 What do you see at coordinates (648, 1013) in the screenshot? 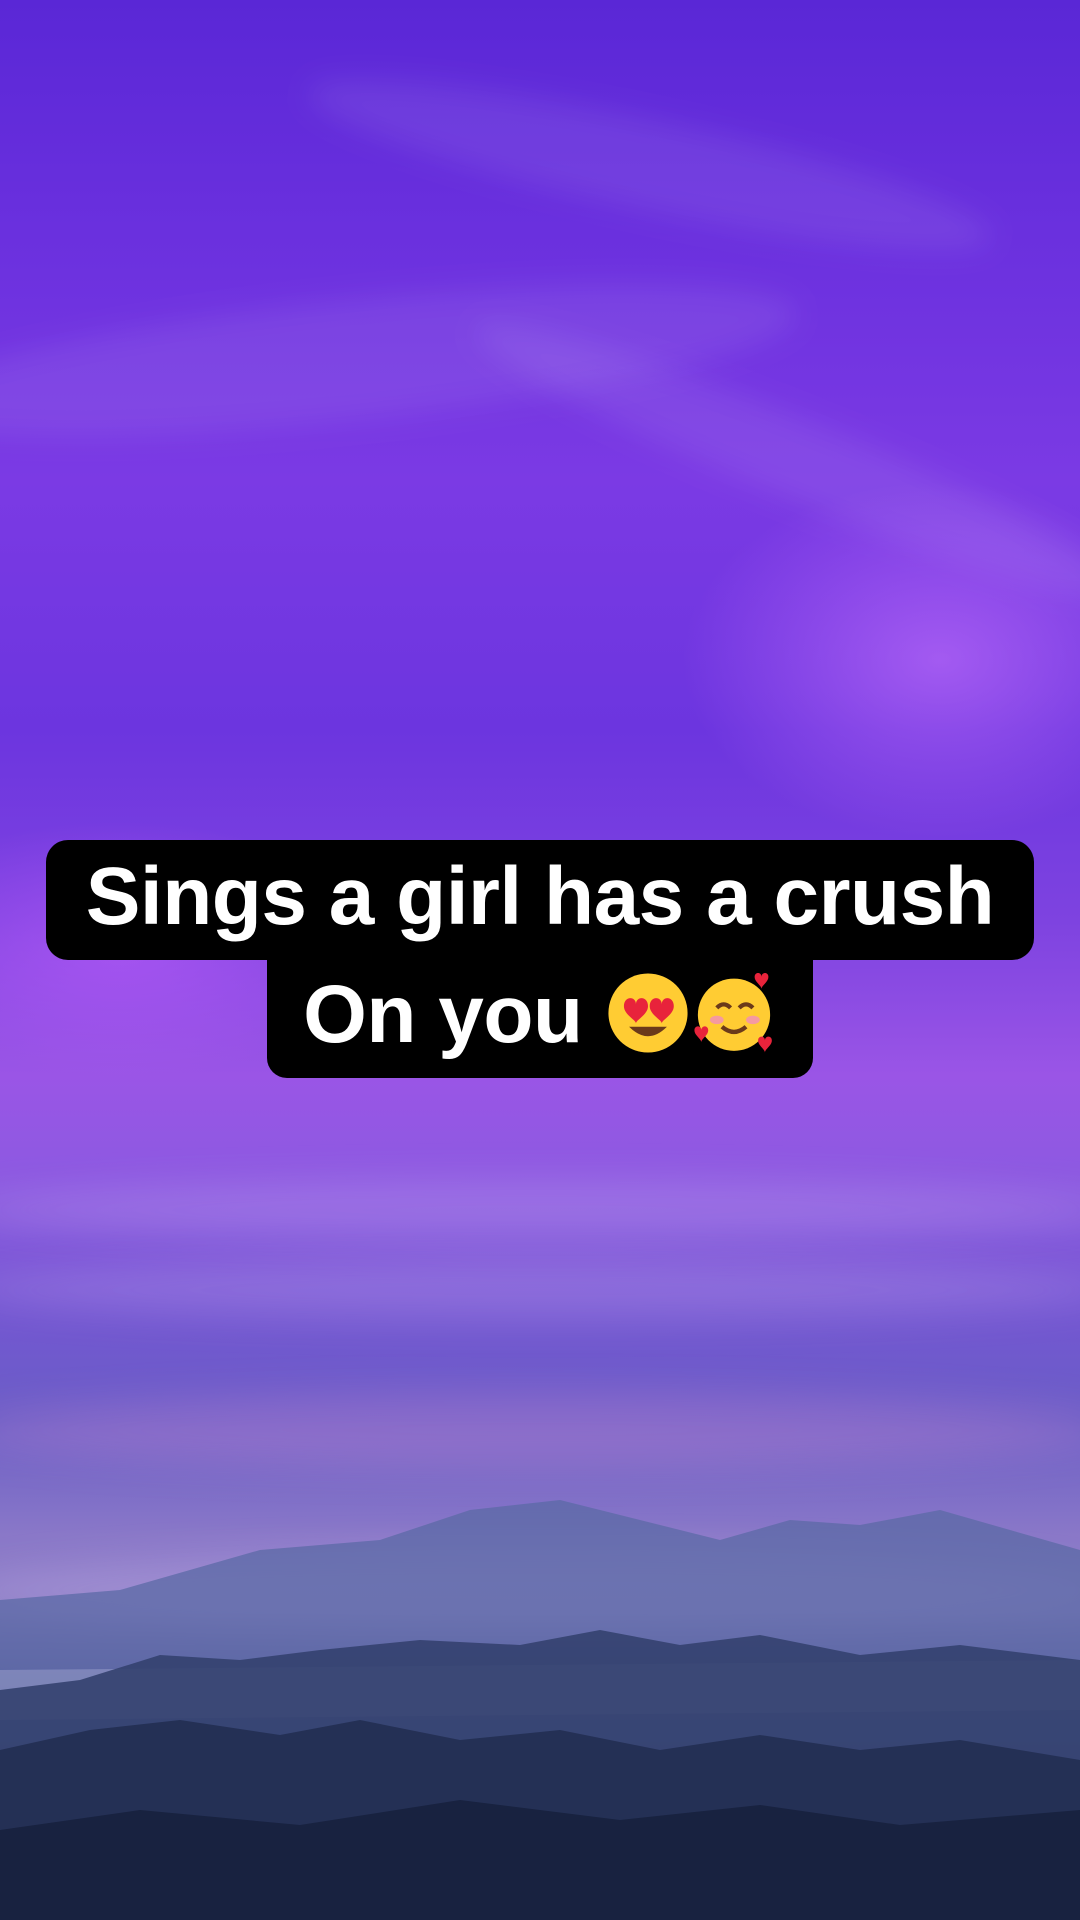
I see `heart-eyes-emoji-icon` at bounding box center [648, 1013].